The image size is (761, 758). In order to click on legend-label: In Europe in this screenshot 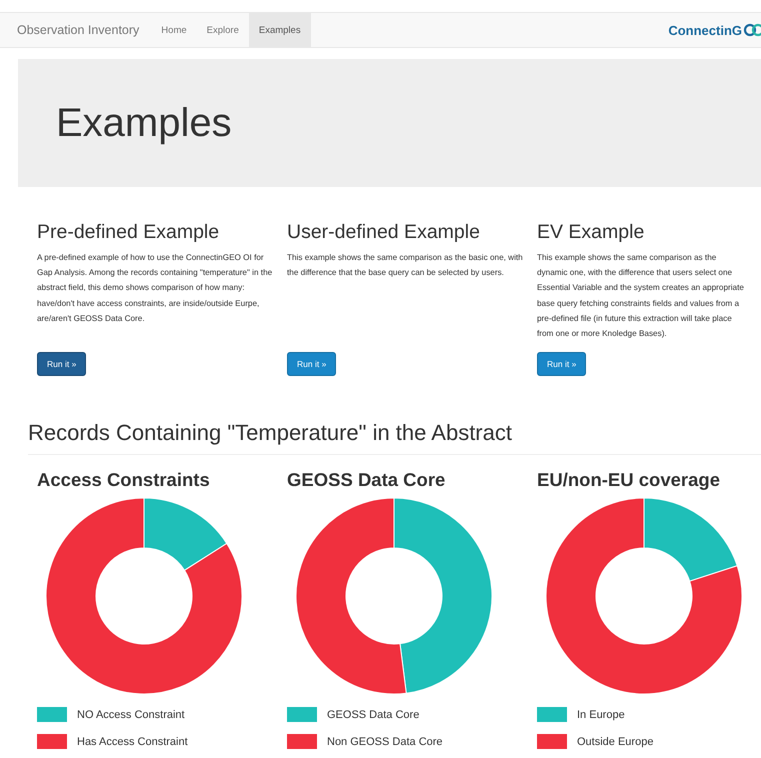, I will do `click(601, 714)`.